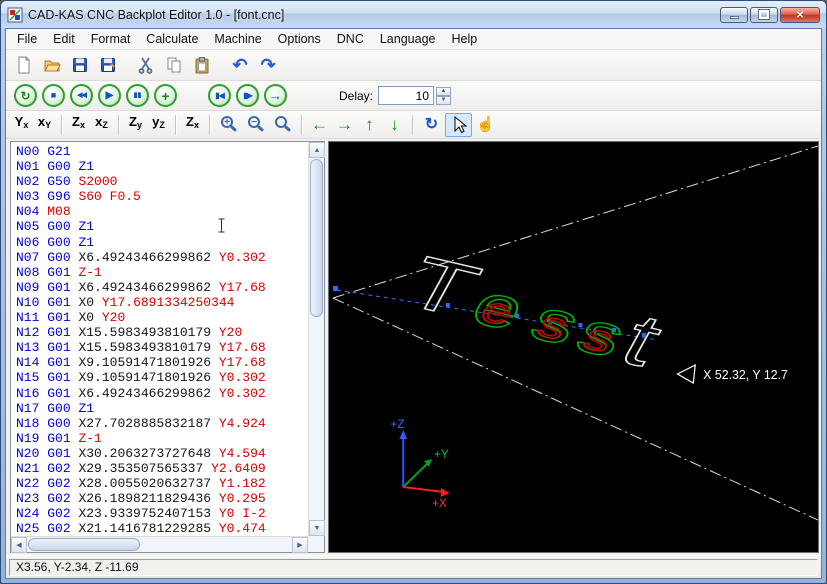 The image size is (827, 584). What do you see at coordinates (800, 14) in the screenshot?
I see `close-button: ×` at bounding box center [800, 14].